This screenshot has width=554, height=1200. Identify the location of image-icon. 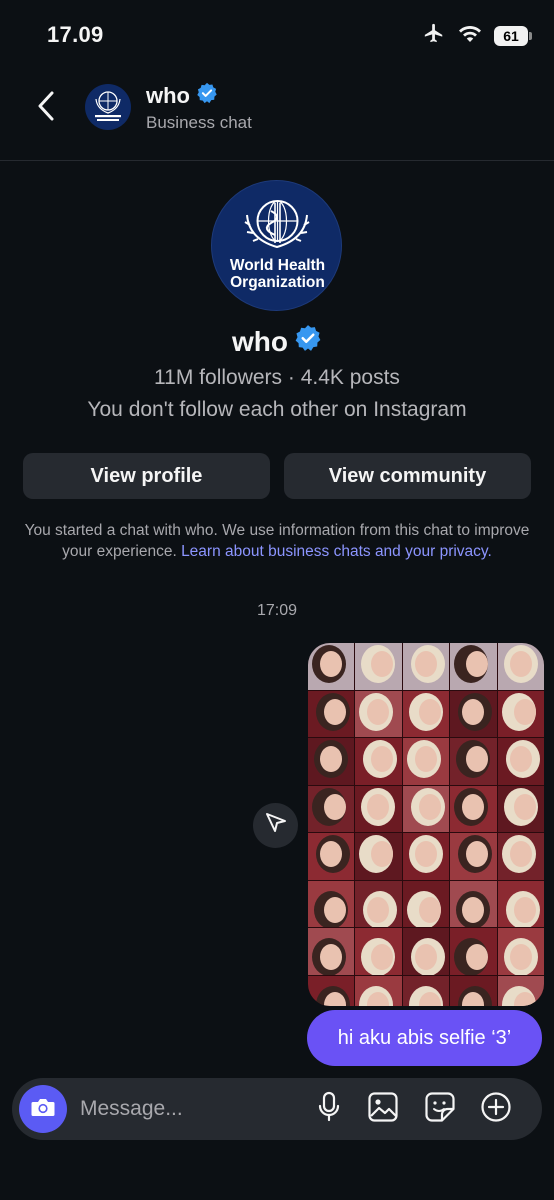
(383, 1109).